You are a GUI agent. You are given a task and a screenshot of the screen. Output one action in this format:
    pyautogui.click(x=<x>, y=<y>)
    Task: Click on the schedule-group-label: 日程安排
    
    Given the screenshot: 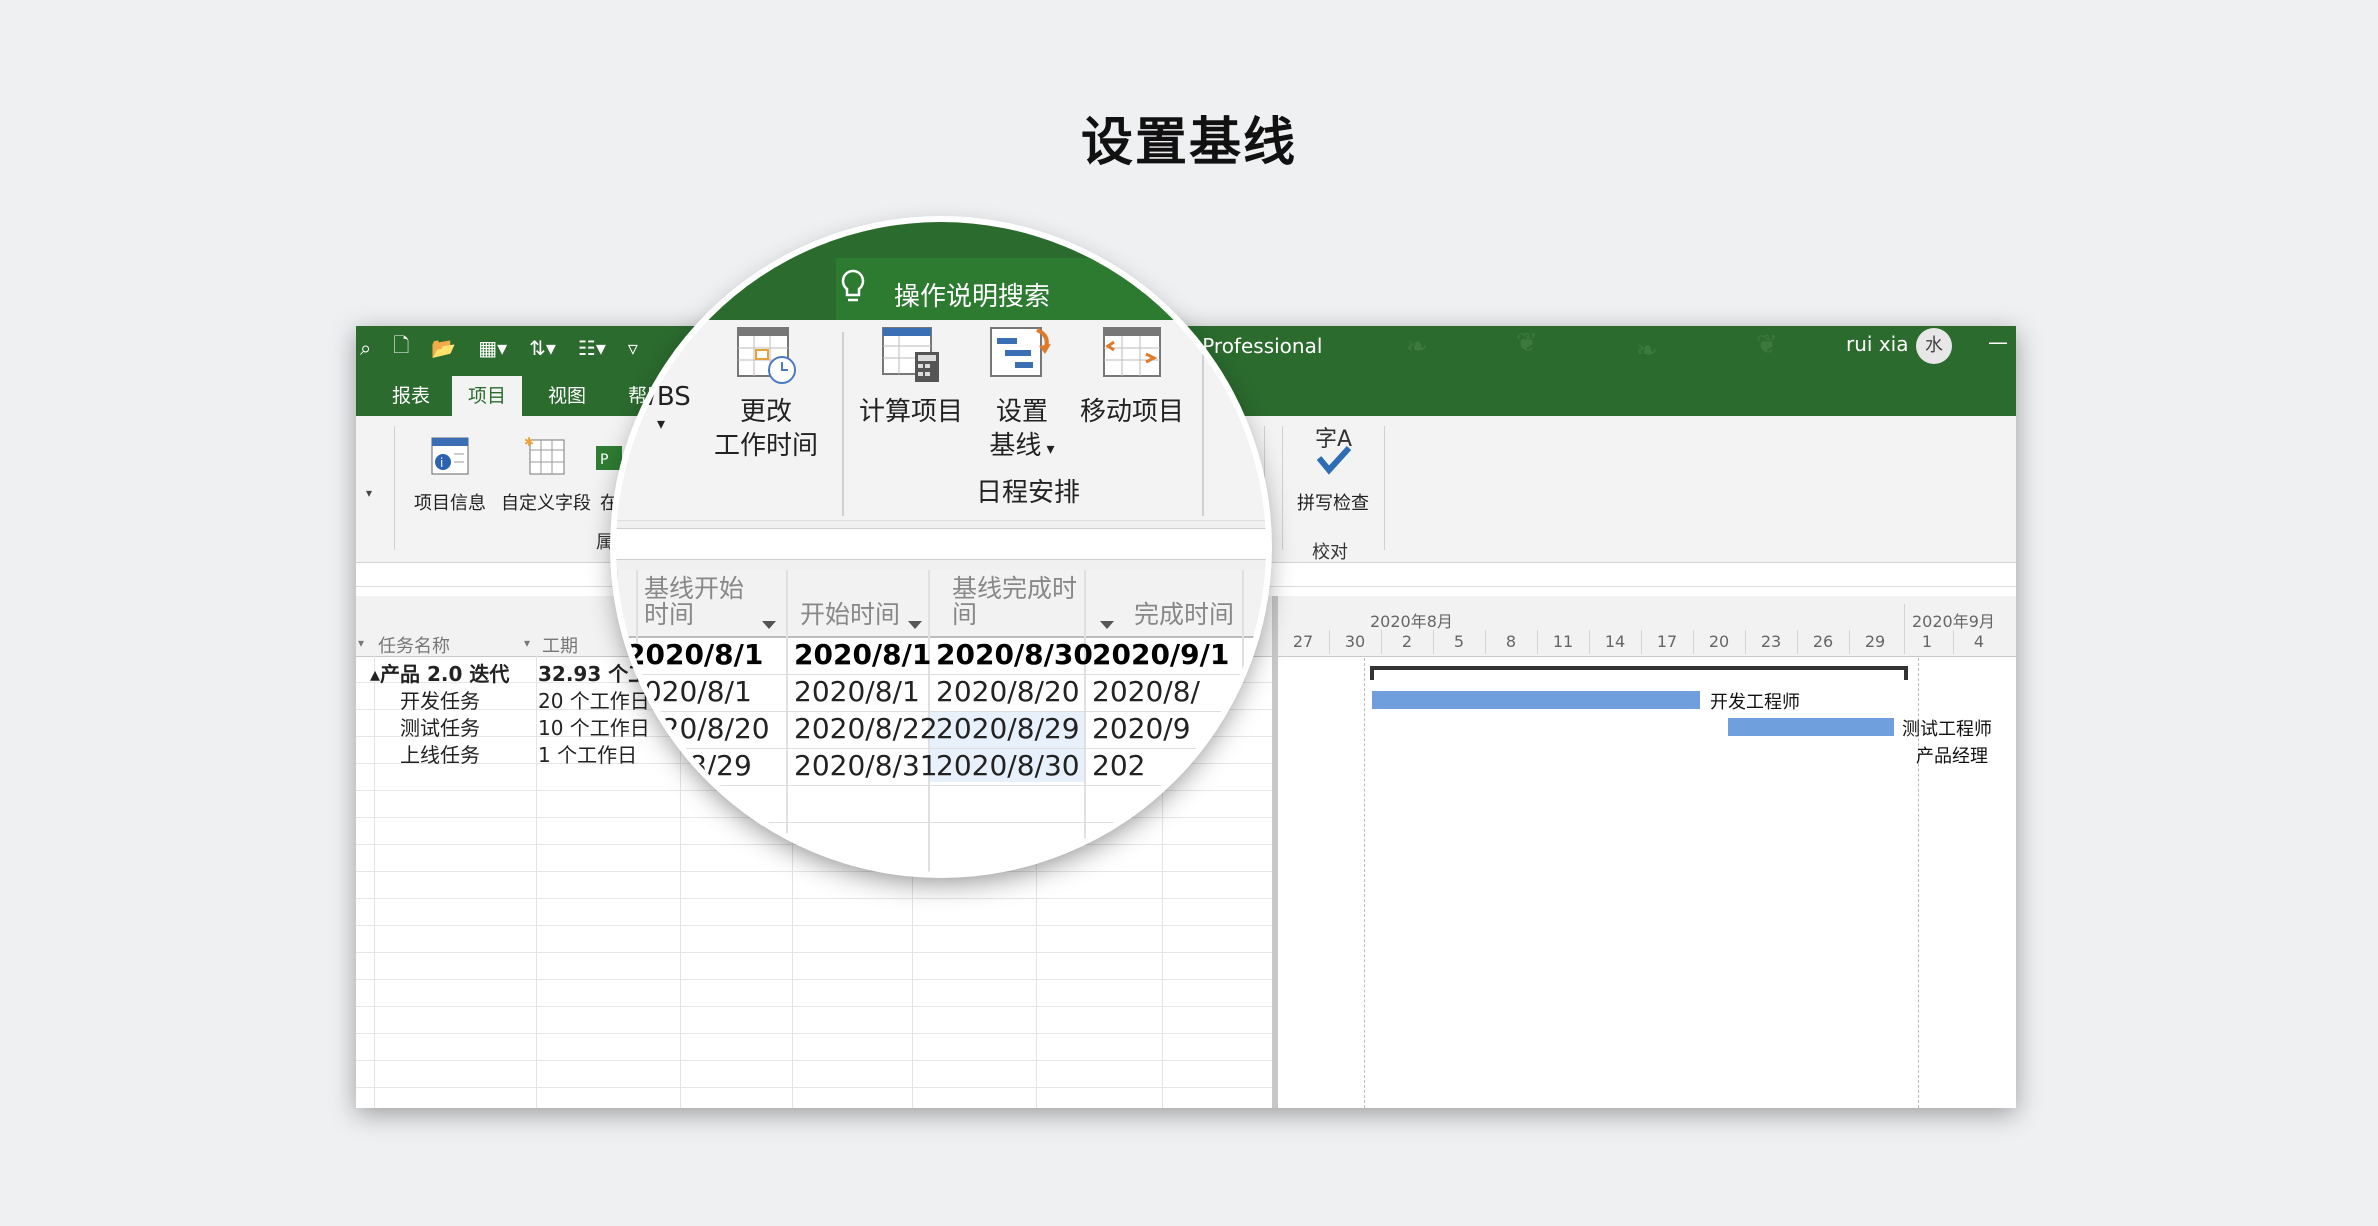 What is the action you would take?
    pyautogui.click(x=1028, y=493)
    